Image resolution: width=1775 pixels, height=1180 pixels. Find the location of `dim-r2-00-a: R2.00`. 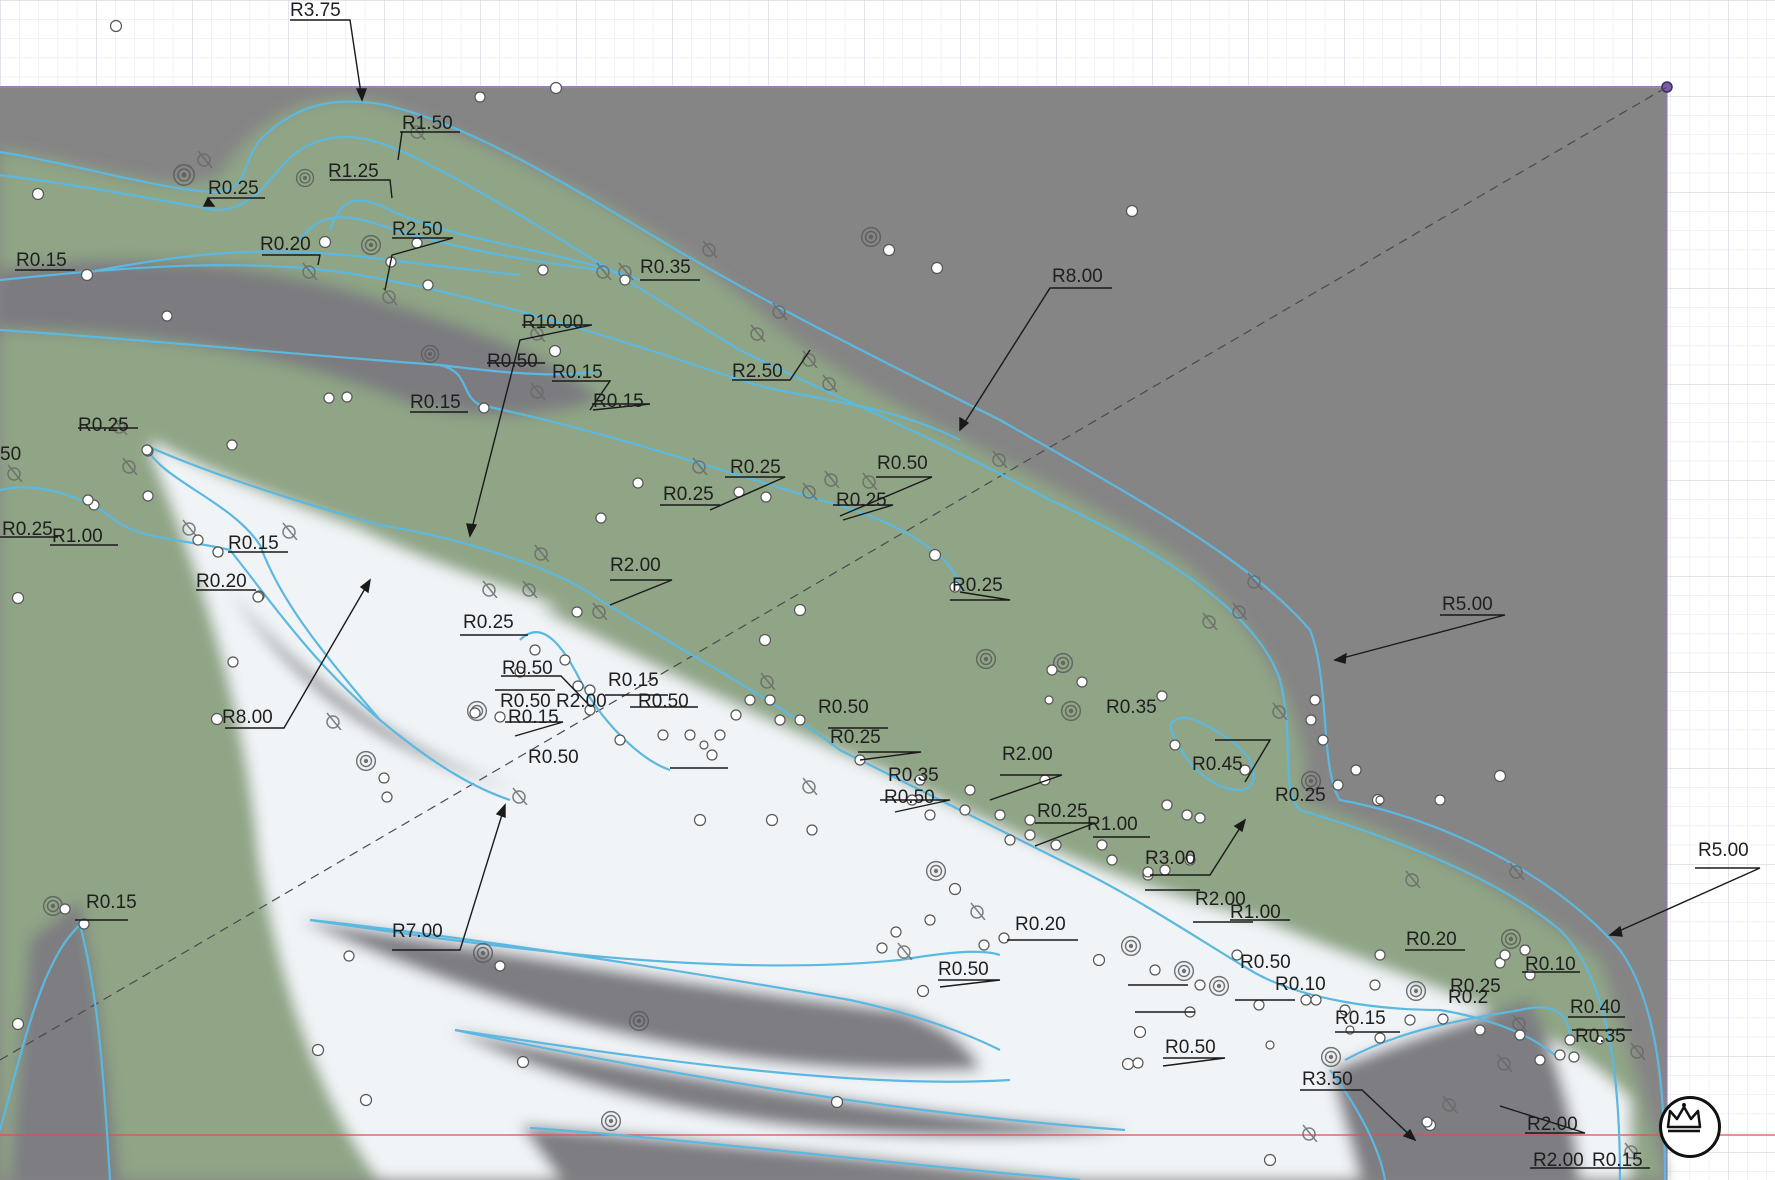

dim-r2-00-a: R2.00 is located at coordinates (635, 565).